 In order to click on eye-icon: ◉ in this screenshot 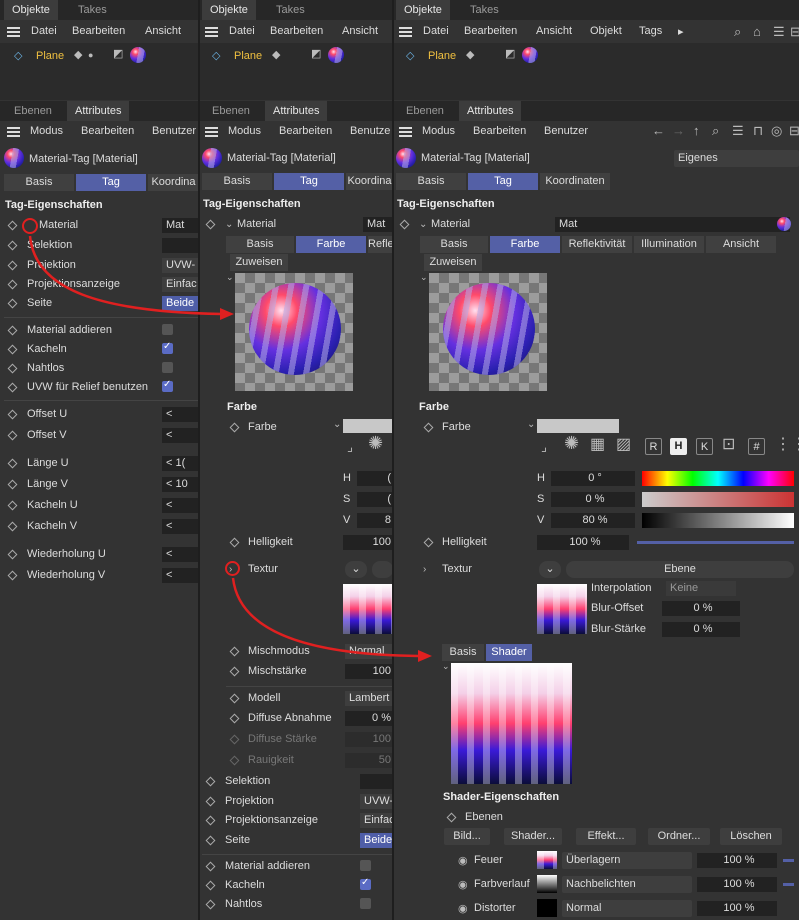, I will do `click(463, 861)`.